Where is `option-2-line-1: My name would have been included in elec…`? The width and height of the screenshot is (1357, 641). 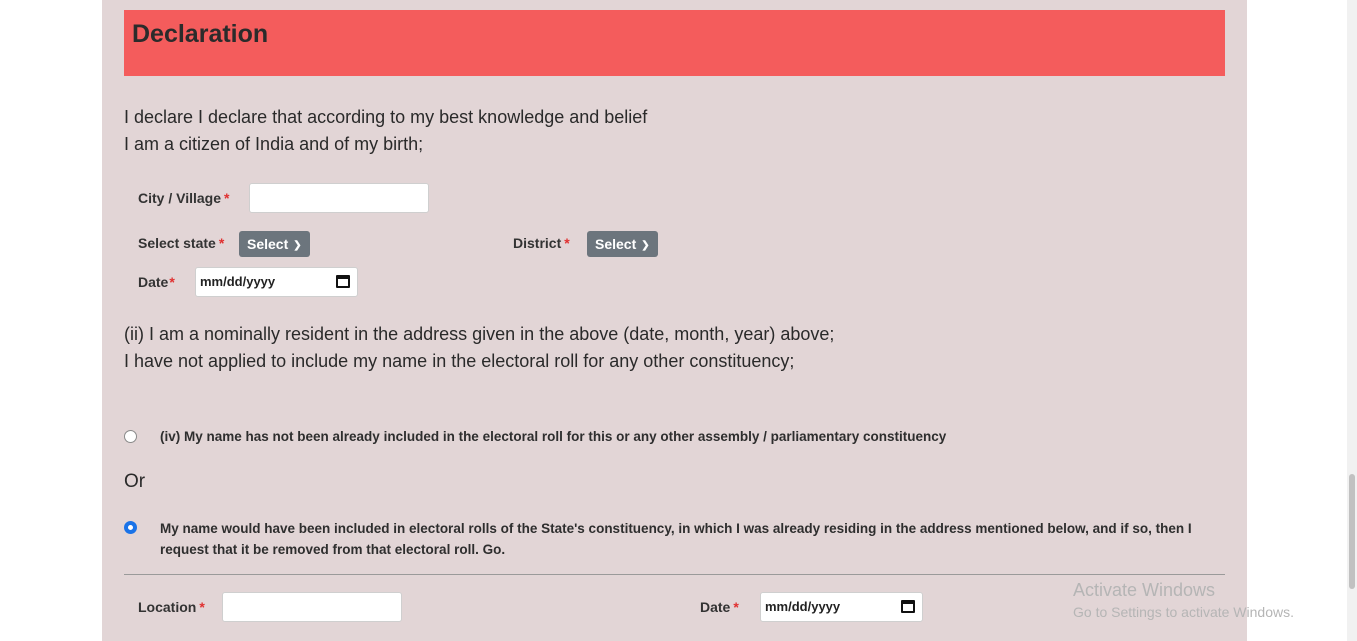
option-2-line-1: My name would have been included in elec… is located at coordinates (676, 528).